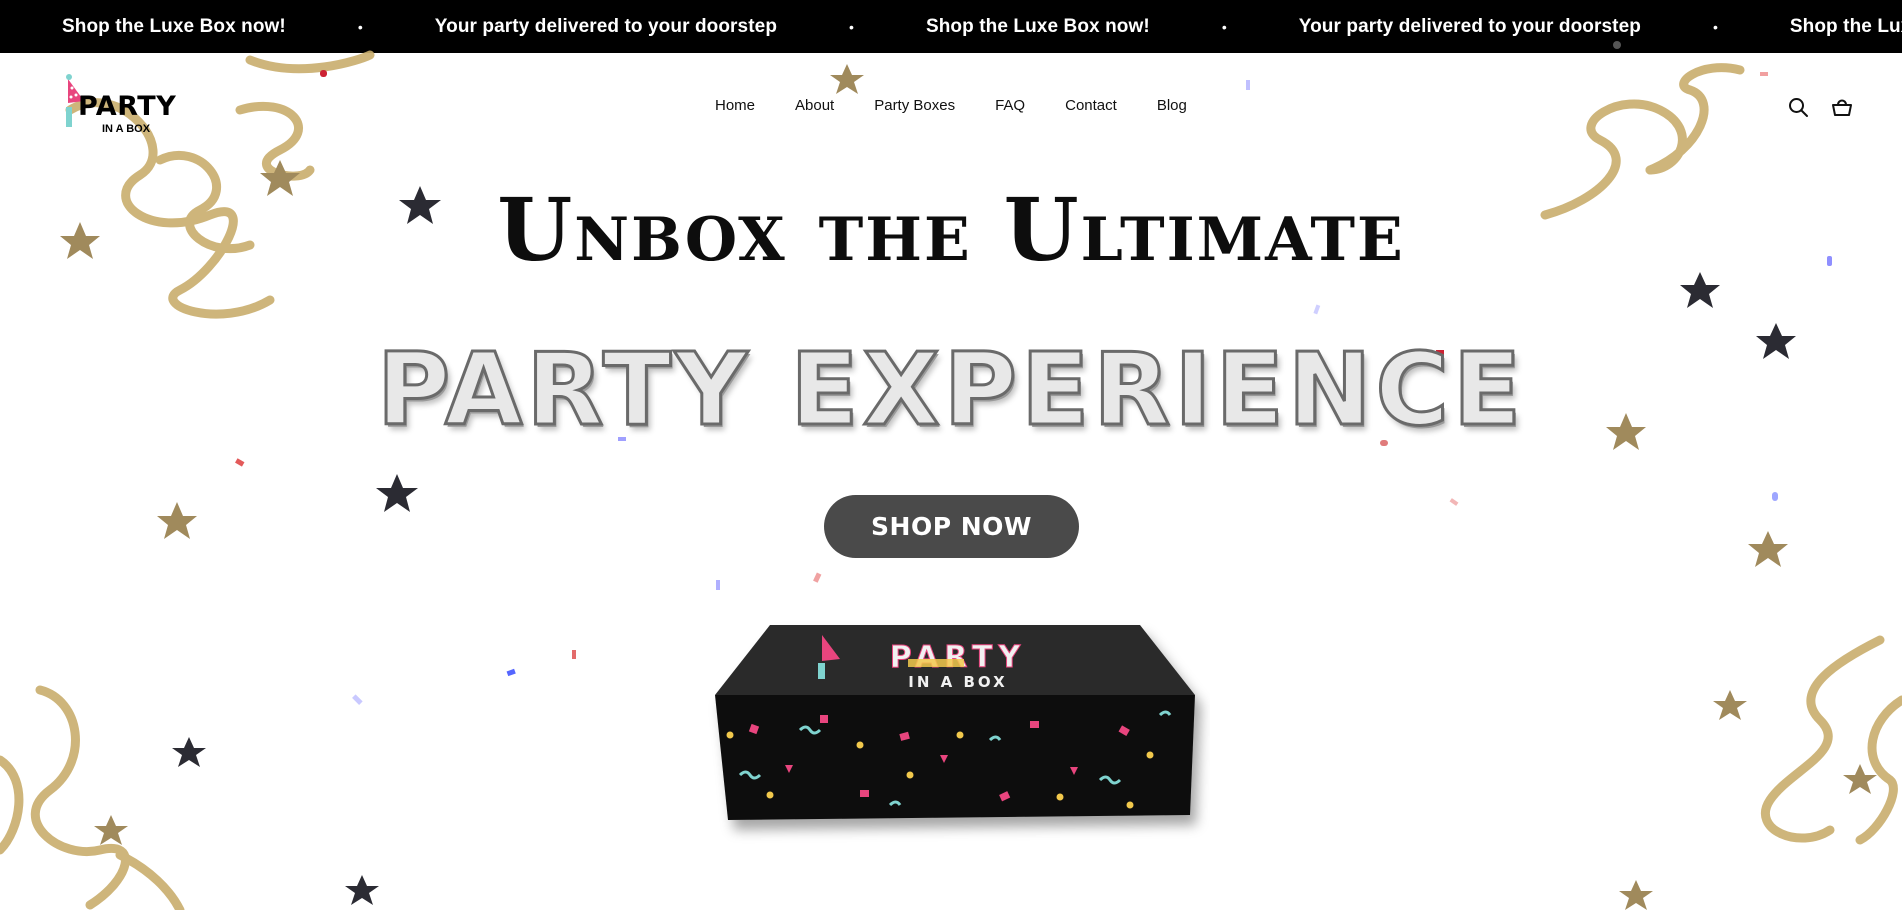 The width and height of the screenshot is (1902, 910). What do you see at coordinates (126, 129) in the screenshot?
I see `logo-subtitle: IN A BOX` at bounding box center [126, 129].